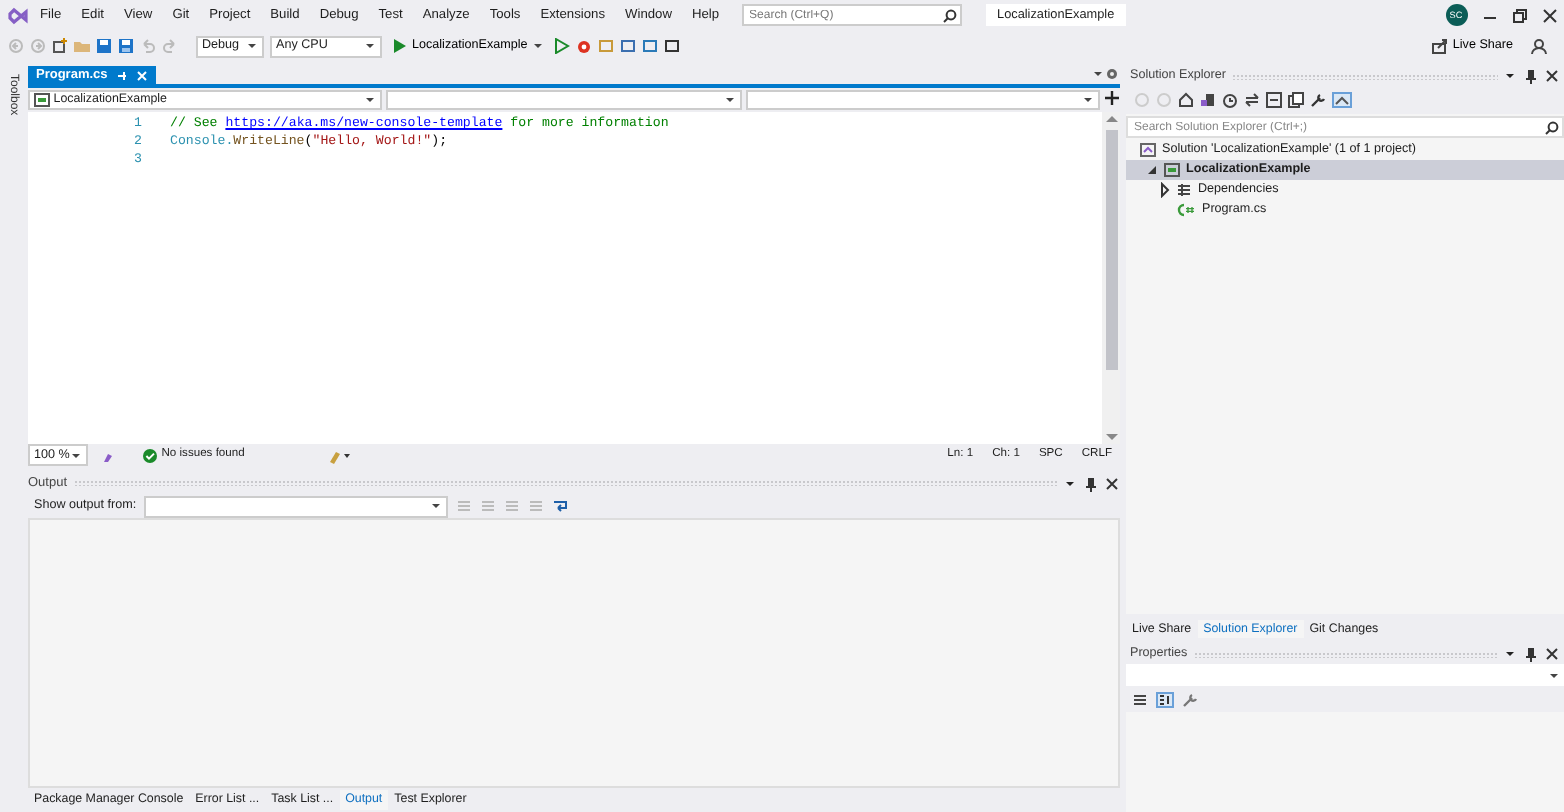  I want to click on new-item-icon, so click(60, 46).